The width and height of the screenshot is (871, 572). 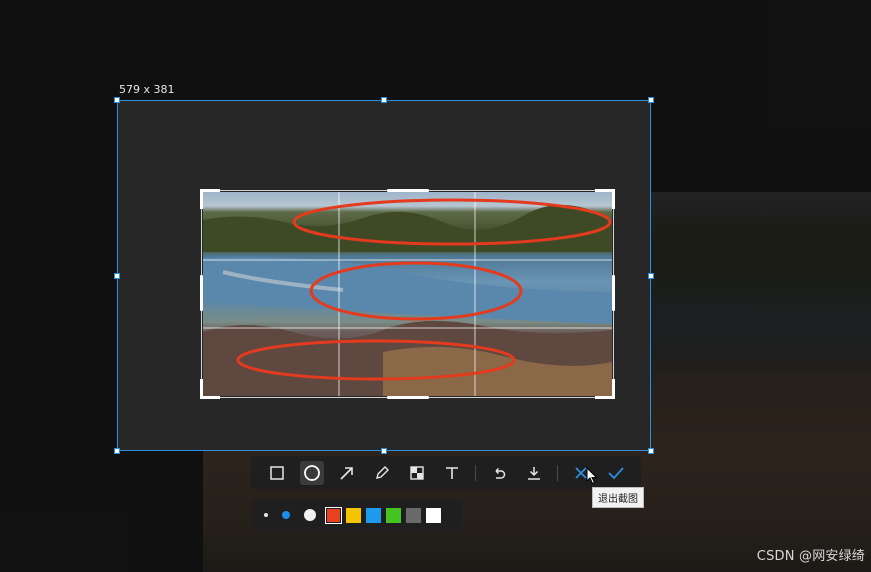 I want to click on rectangle-icon, so click(x=277, y=472).